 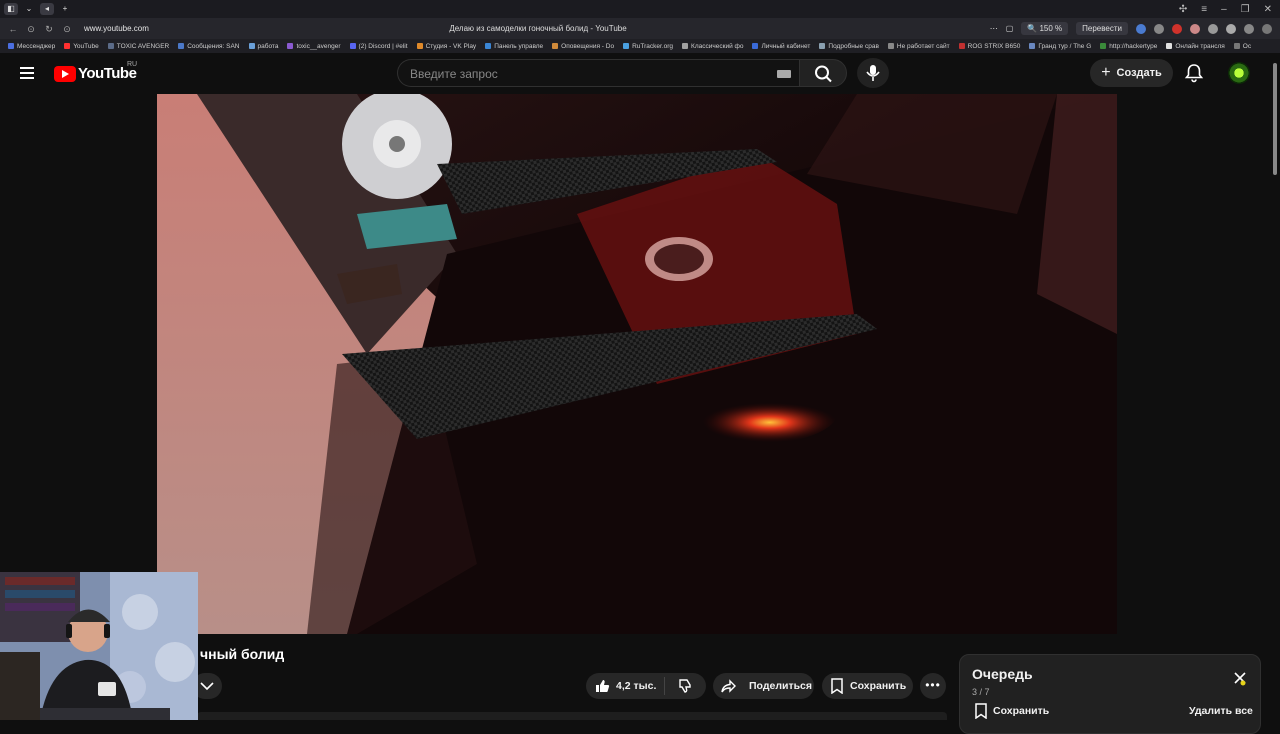 I want to click on notifications-bell-icon, so click(x=1194, y=73).